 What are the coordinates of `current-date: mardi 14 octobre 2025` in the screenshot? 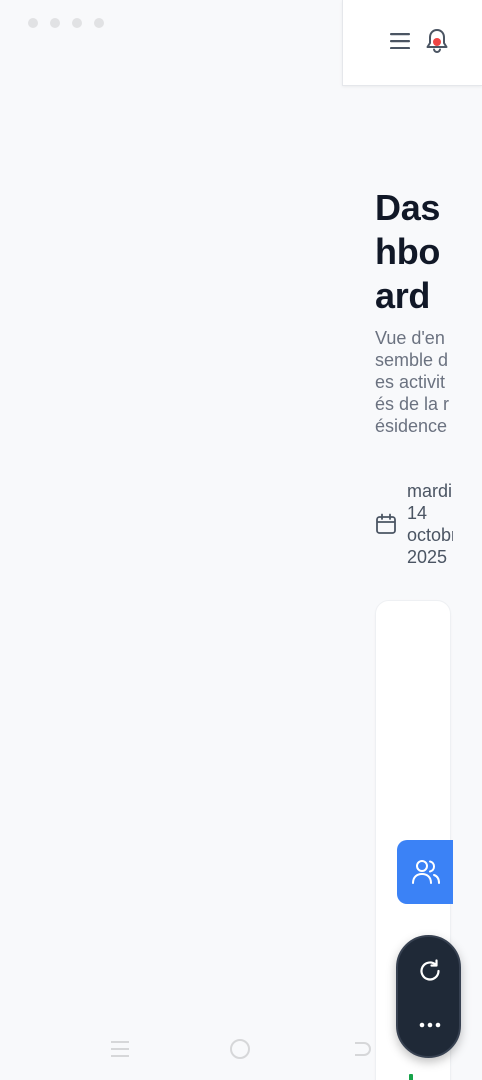 It's located at (415, 525).